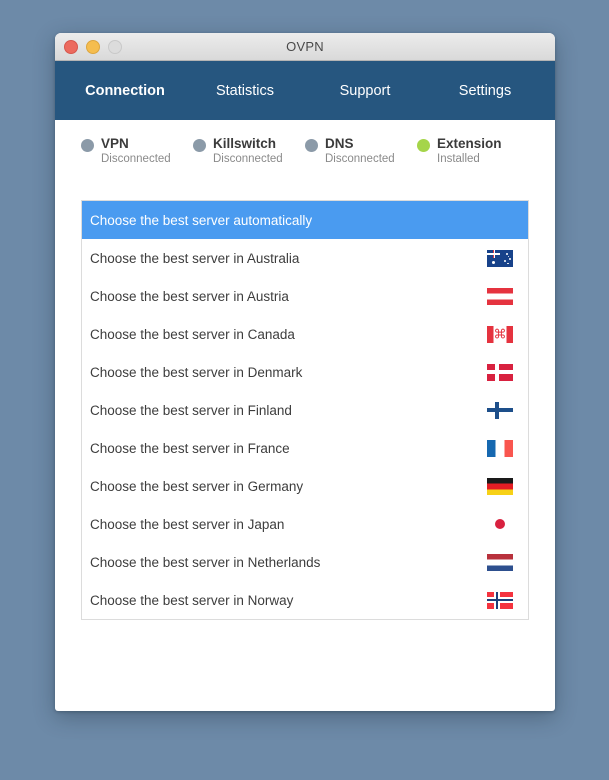  I want to click on server-row-label: Choose the best server in Austria, so click(189, 296).